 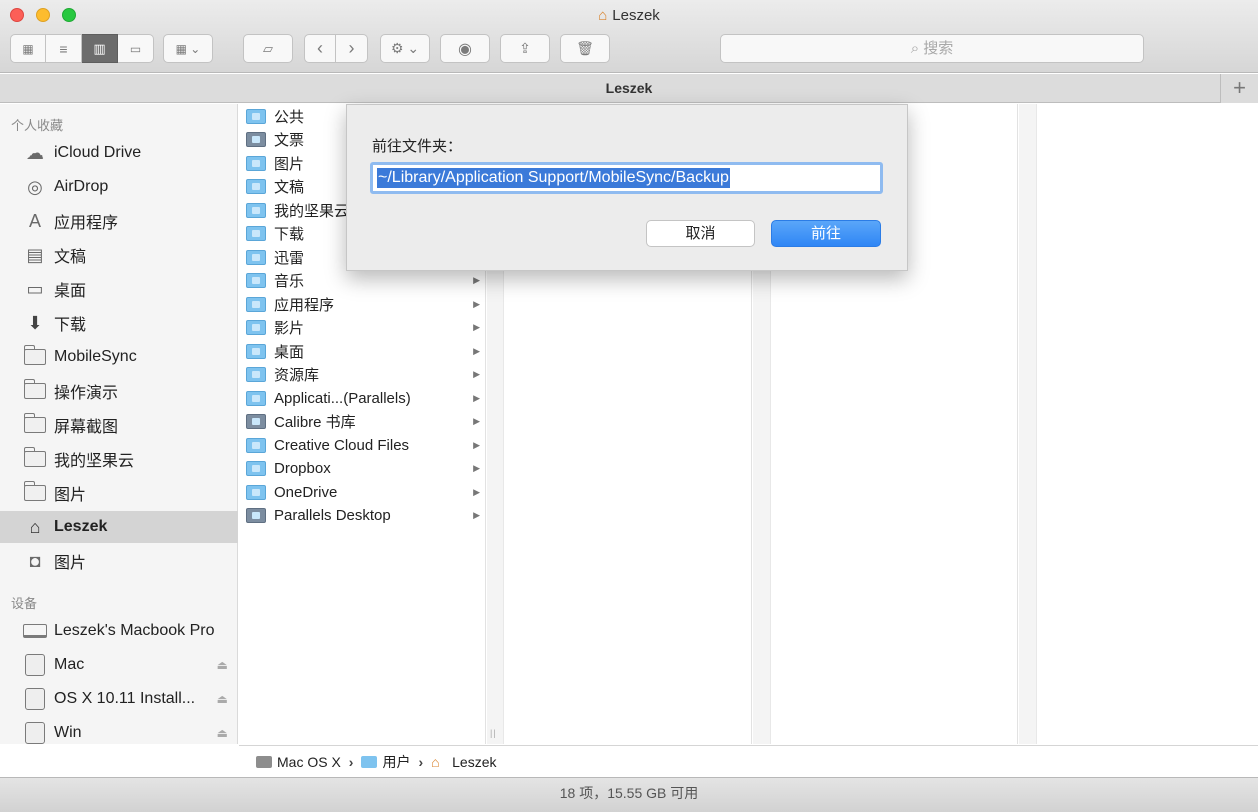 I want to click on status-text: 18 项，15.55 GB 可用, so click(x=629, y=793).